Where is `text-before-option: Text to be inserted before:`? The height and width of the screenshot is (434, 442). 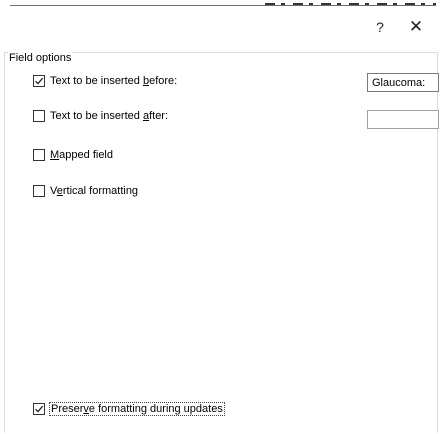 text-before-option: Text to be inserted before: is located at coordinates (105, 81).